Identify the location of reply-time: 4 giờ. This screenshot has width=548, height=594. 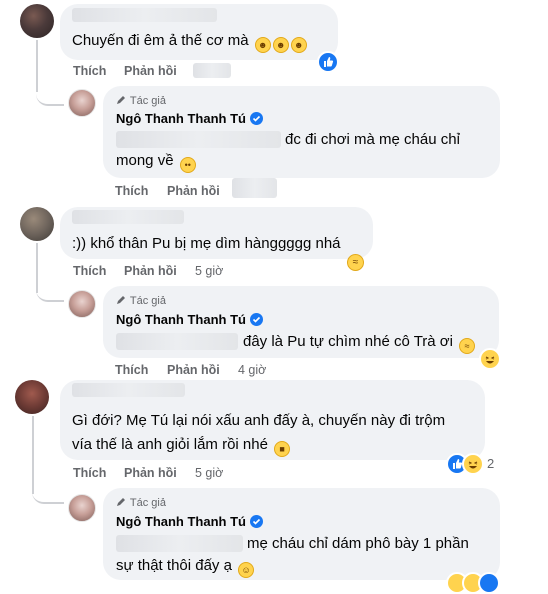
(252, 370).